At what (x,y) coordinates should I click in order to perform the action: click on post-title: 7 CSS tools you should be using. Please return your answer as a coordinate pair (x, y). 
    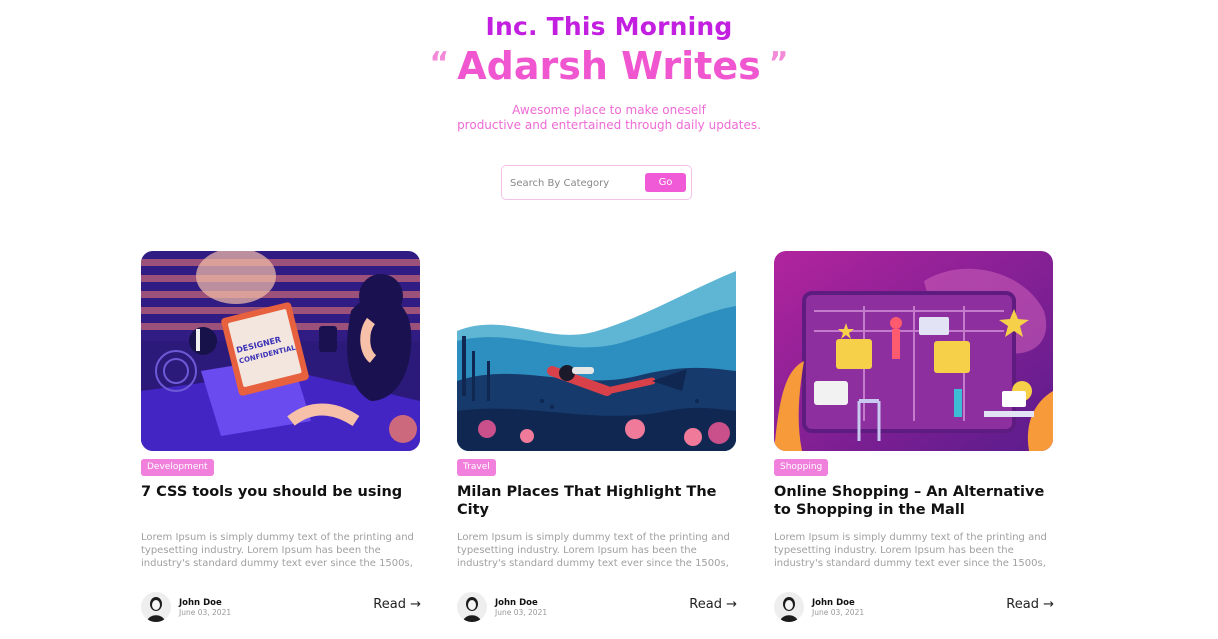
    Looking at the image, I should click on (281, 492).